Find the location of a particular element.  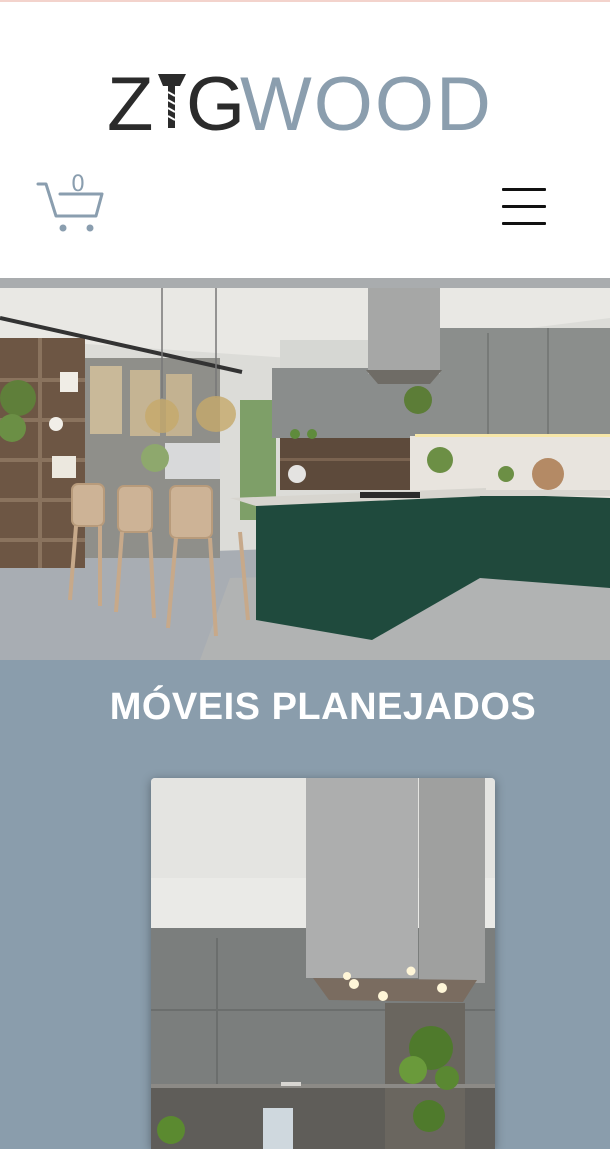

zigwood-logo: Z G WOOD is located at coordinates (305, 97).